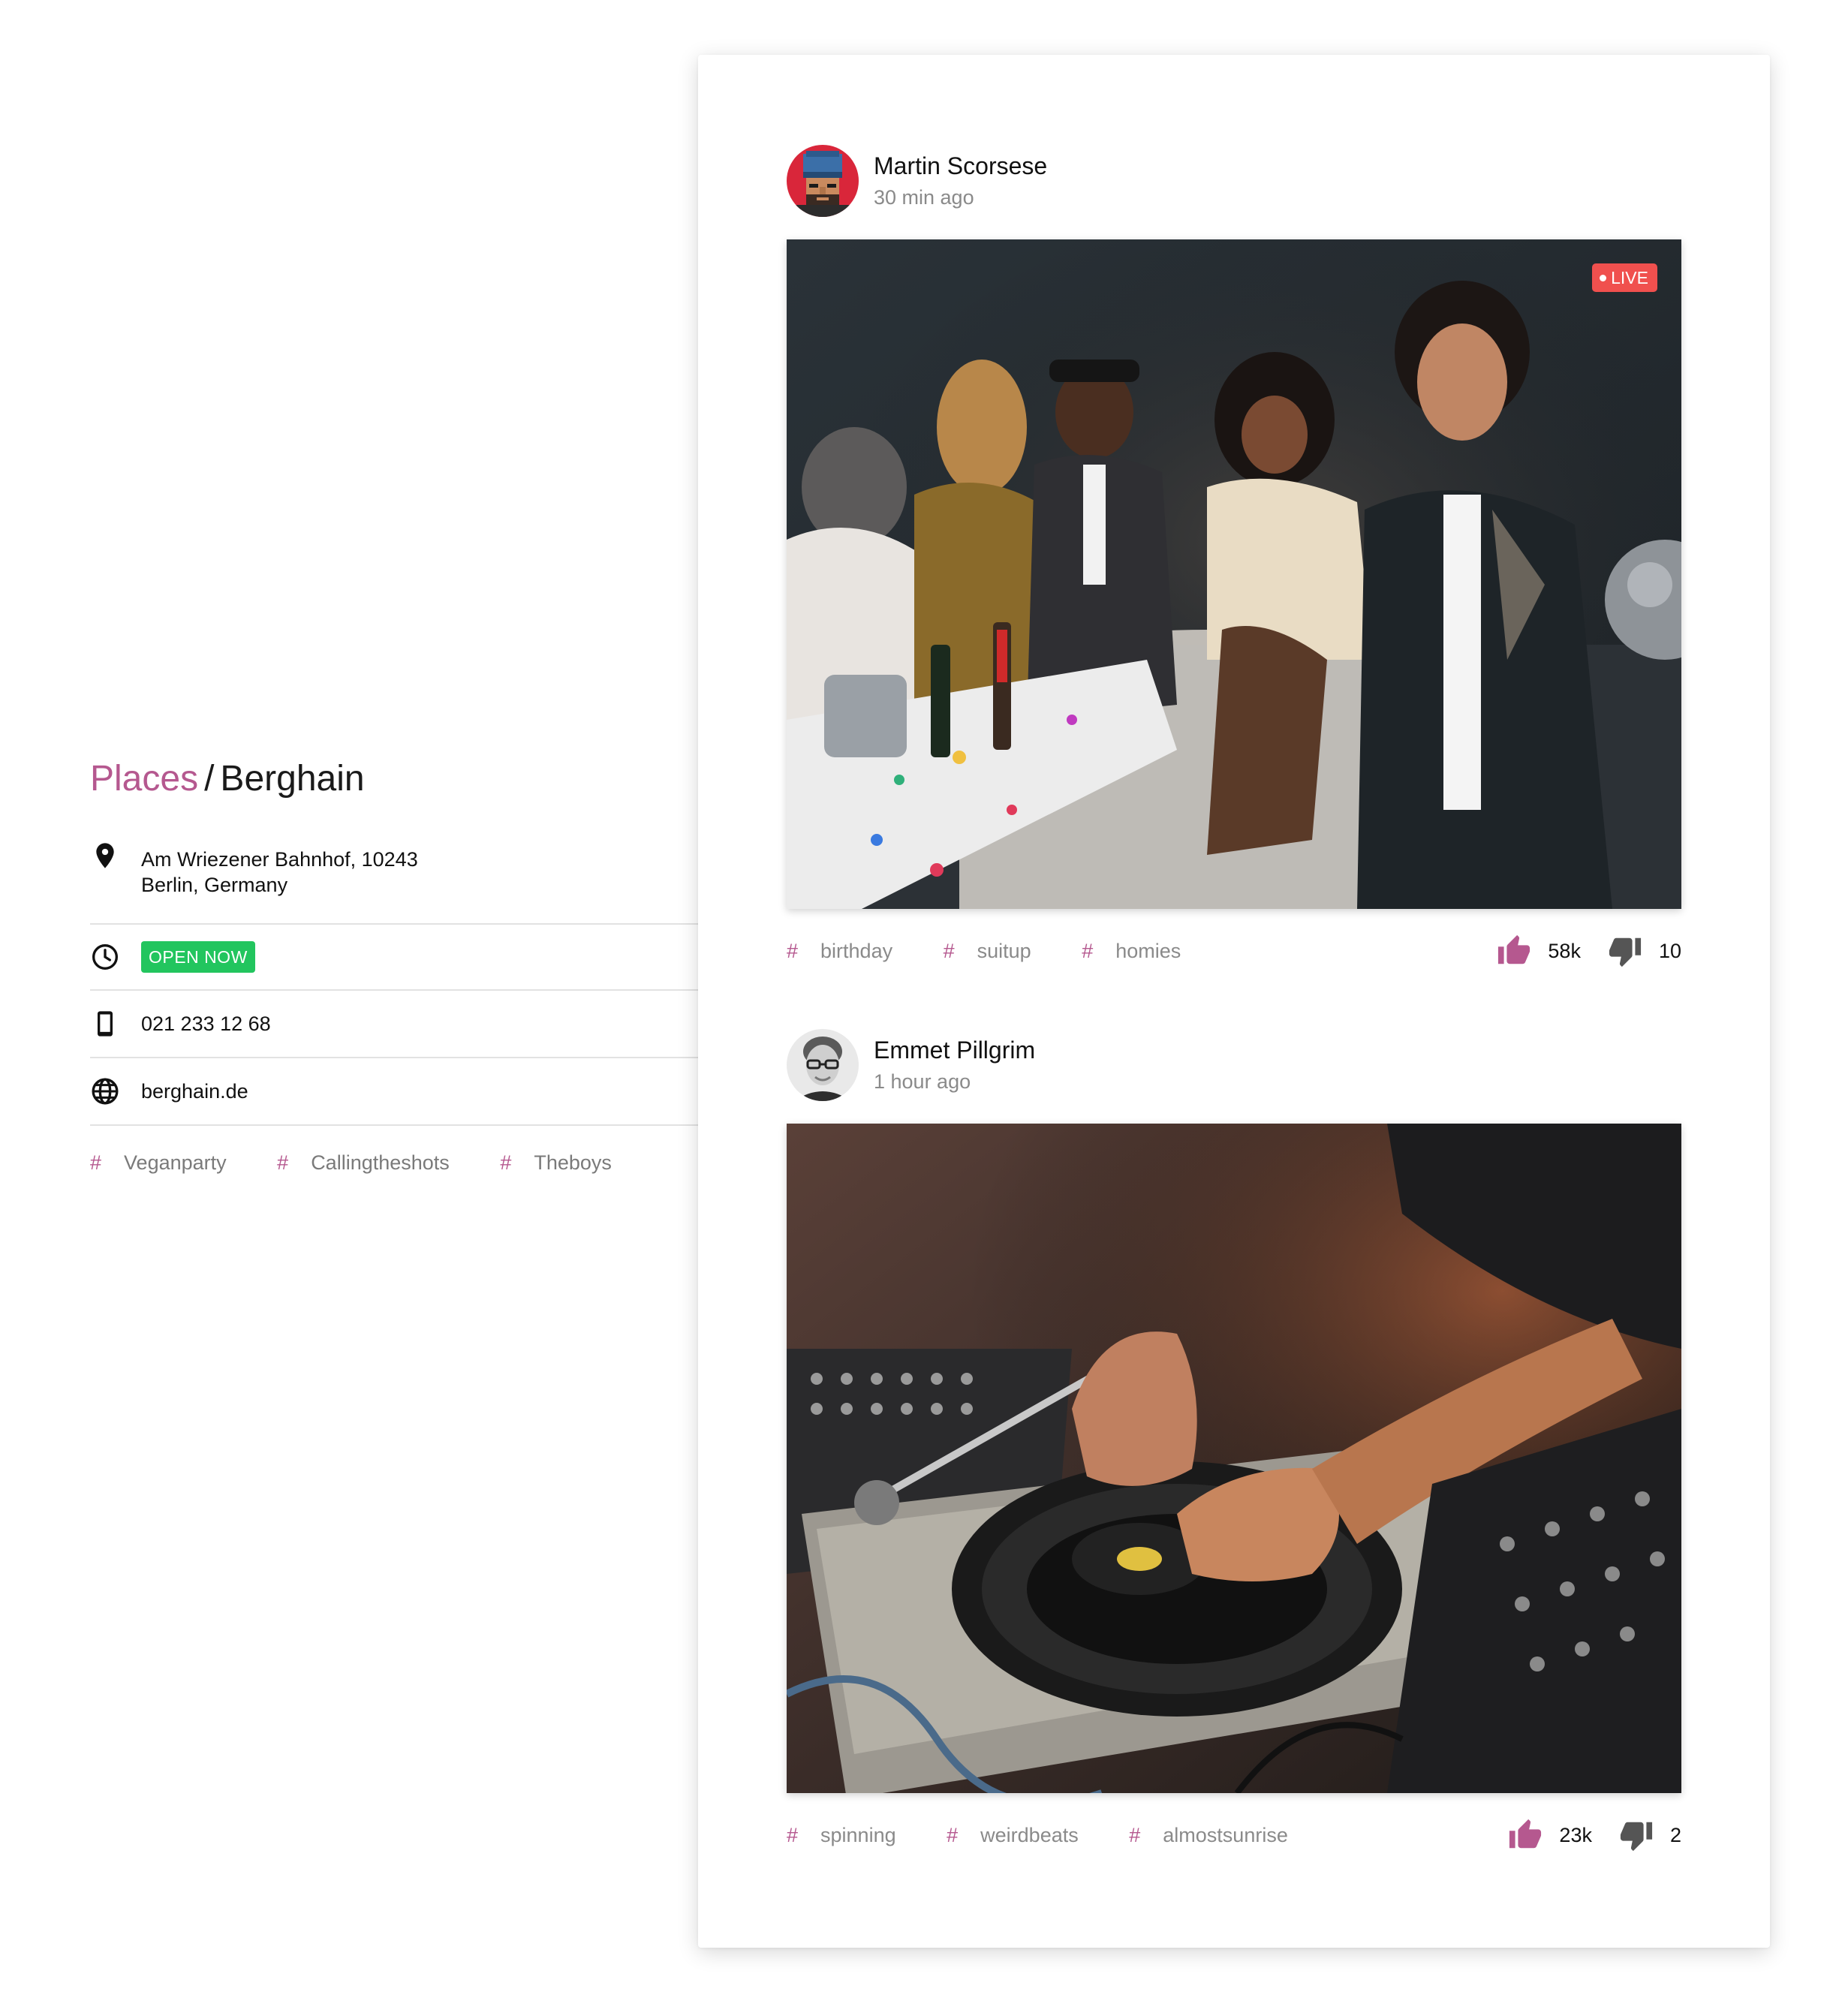 Image resolution: width=1839 pixels, height=2016 pixels. I want to click on place-tags: # Veganparty # Callingtheshots # Theboys, so click(394, 1163).